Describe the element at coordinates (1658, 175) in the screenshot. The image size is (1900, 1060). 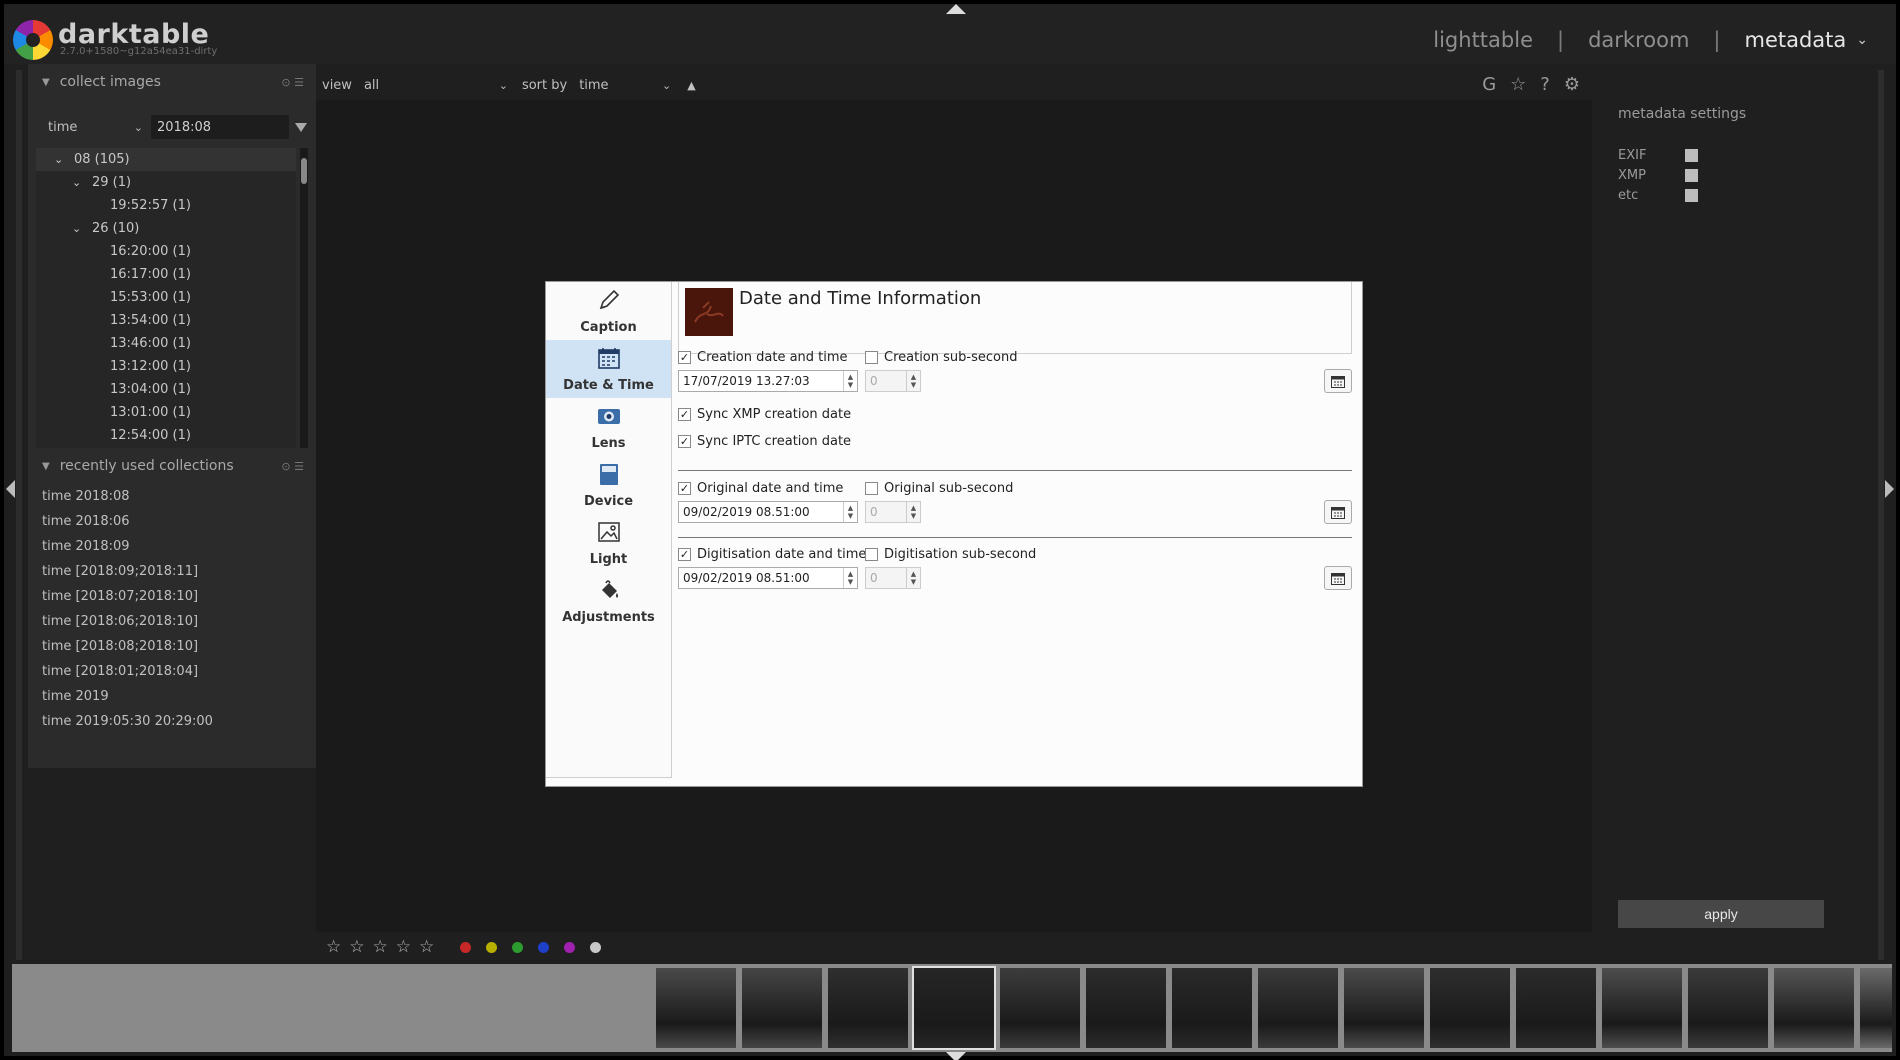
I see `xmp-option: XMP` at that location.